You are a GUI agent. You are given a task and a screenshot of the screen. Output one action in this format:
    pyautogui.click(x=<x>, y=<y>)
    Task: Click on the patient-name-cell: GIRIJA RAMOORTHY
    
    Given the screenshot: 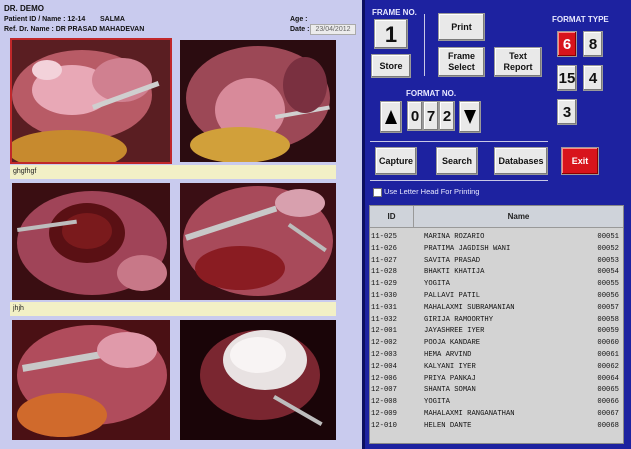 What is the action you would take?
    pyautogui.click(x=459, y=319)
    